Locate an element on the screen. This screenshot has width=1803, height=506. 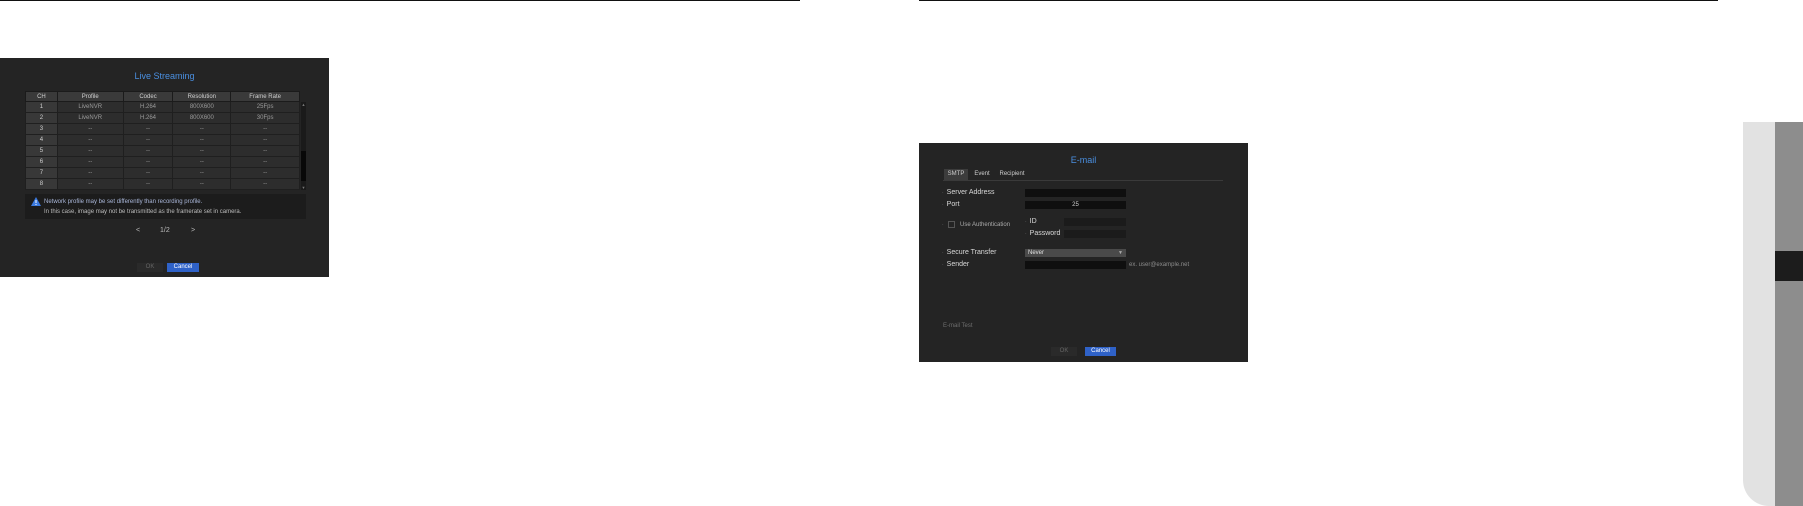
port-label: · Port is located at coordinates (951, 204).